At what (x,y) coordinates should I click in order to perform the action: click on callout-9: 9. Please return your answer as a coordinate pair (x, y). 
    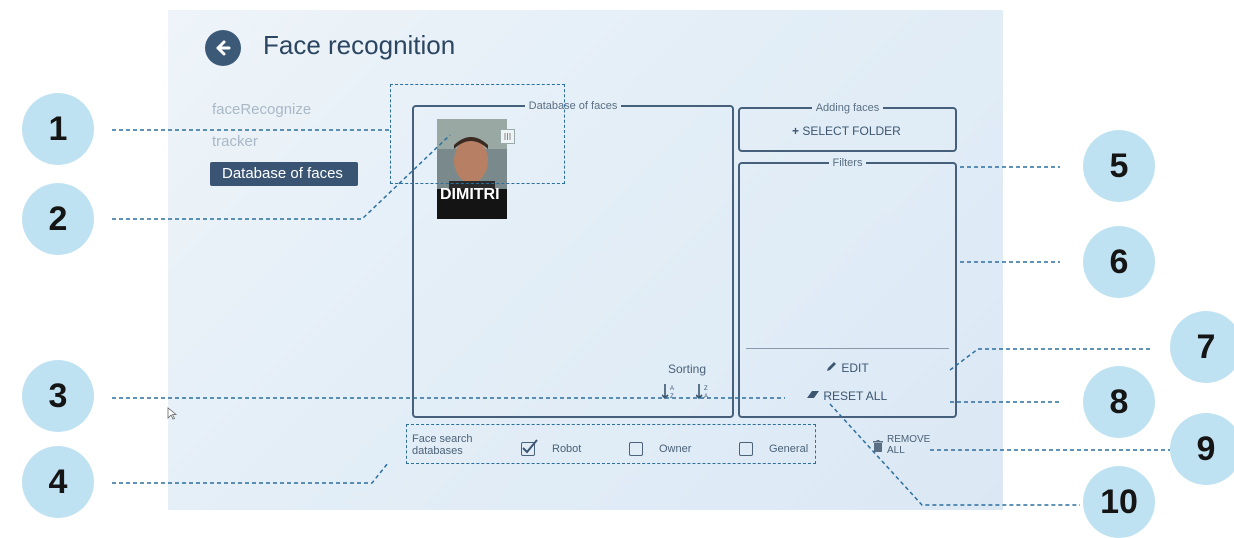
    Looking at the image, I should click on (1202, 449).